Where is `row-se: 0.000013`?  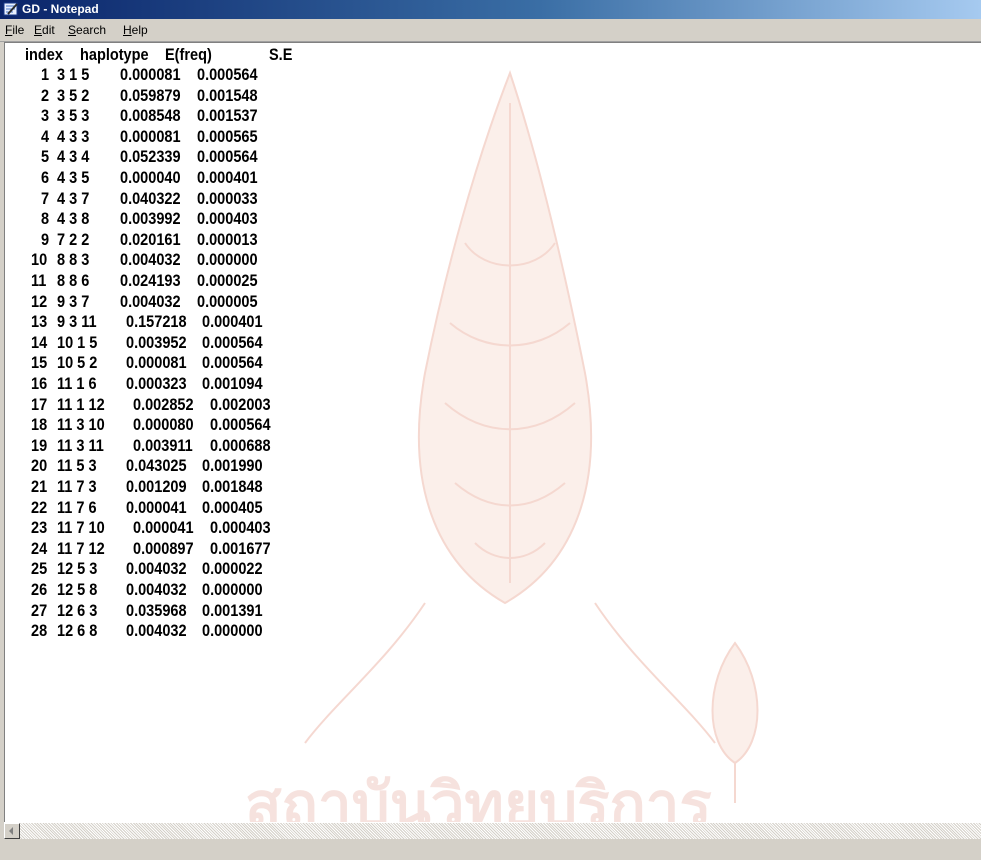 row-se: 0.000013 is located at coordinates (227, 239).